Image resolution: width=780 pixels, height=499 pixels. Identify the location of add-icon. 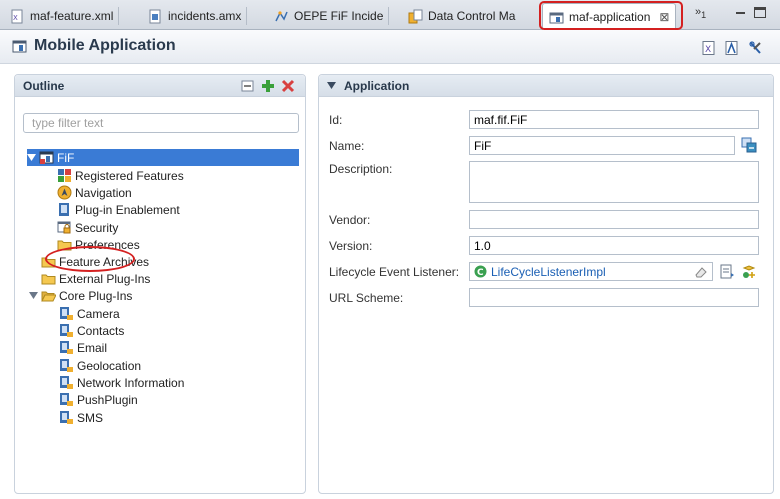
(268, 86).